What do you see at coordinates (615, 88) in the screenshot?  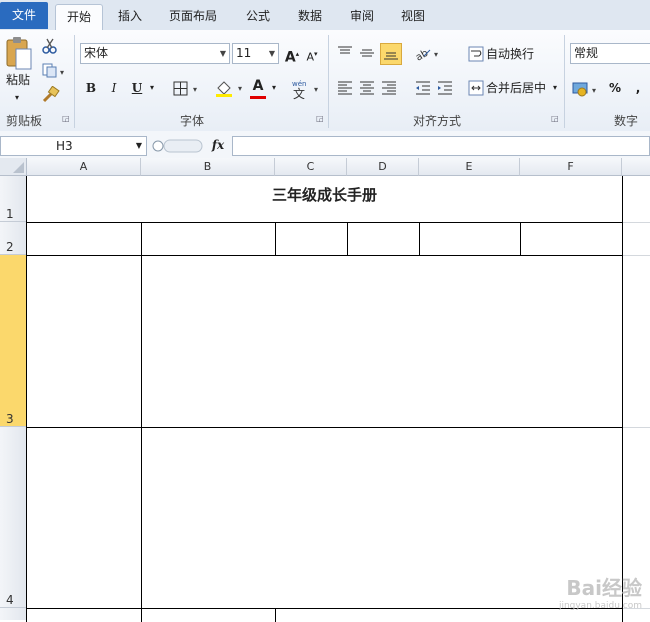 I see `percent-button: %` at bounding box center [615, 88].